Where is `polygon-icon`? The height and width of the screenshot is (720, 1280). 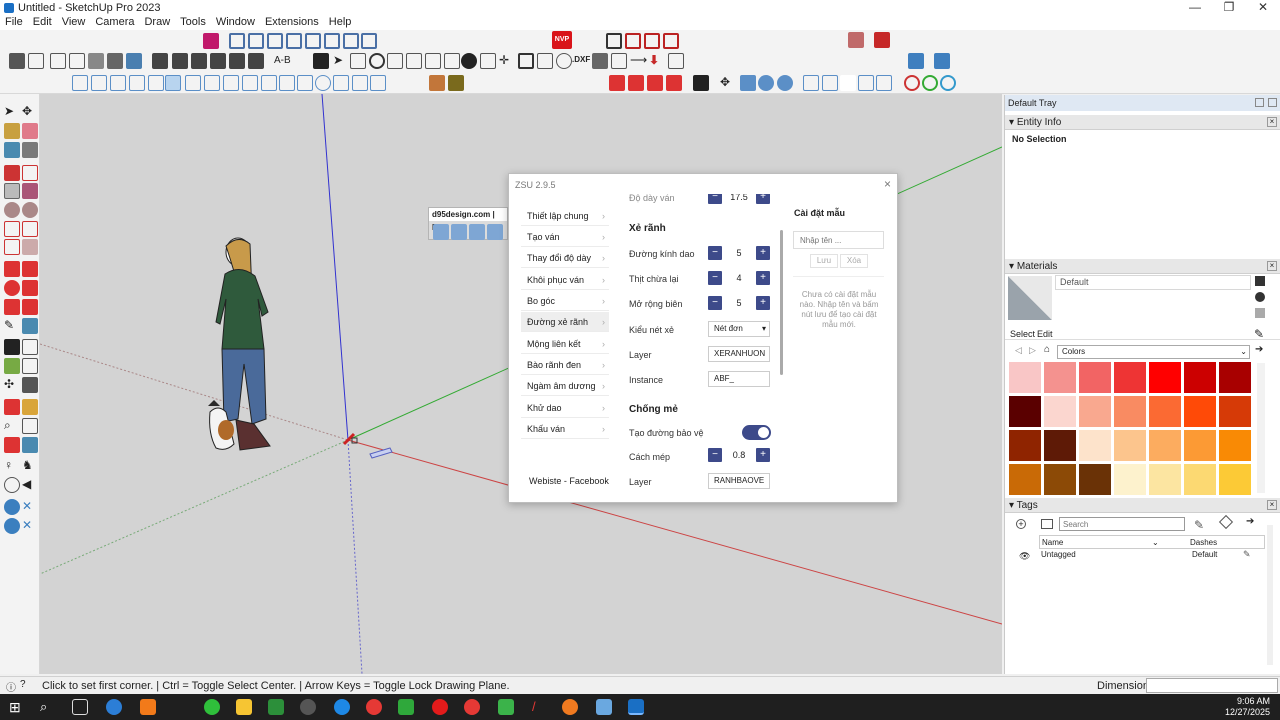
polygon-icon is located at coordinates (30, 210).